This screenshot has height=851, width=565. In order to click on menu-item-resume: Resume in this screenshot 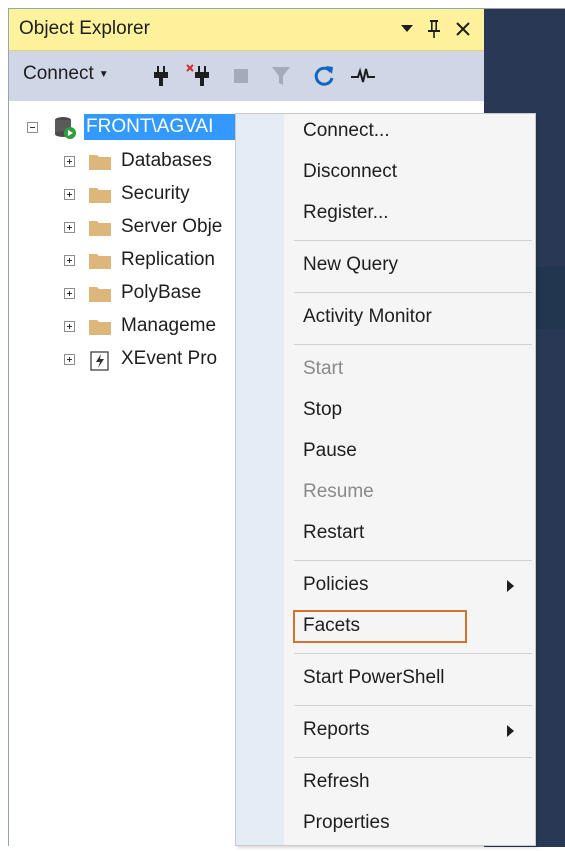, I will do `click(338, 491)`.